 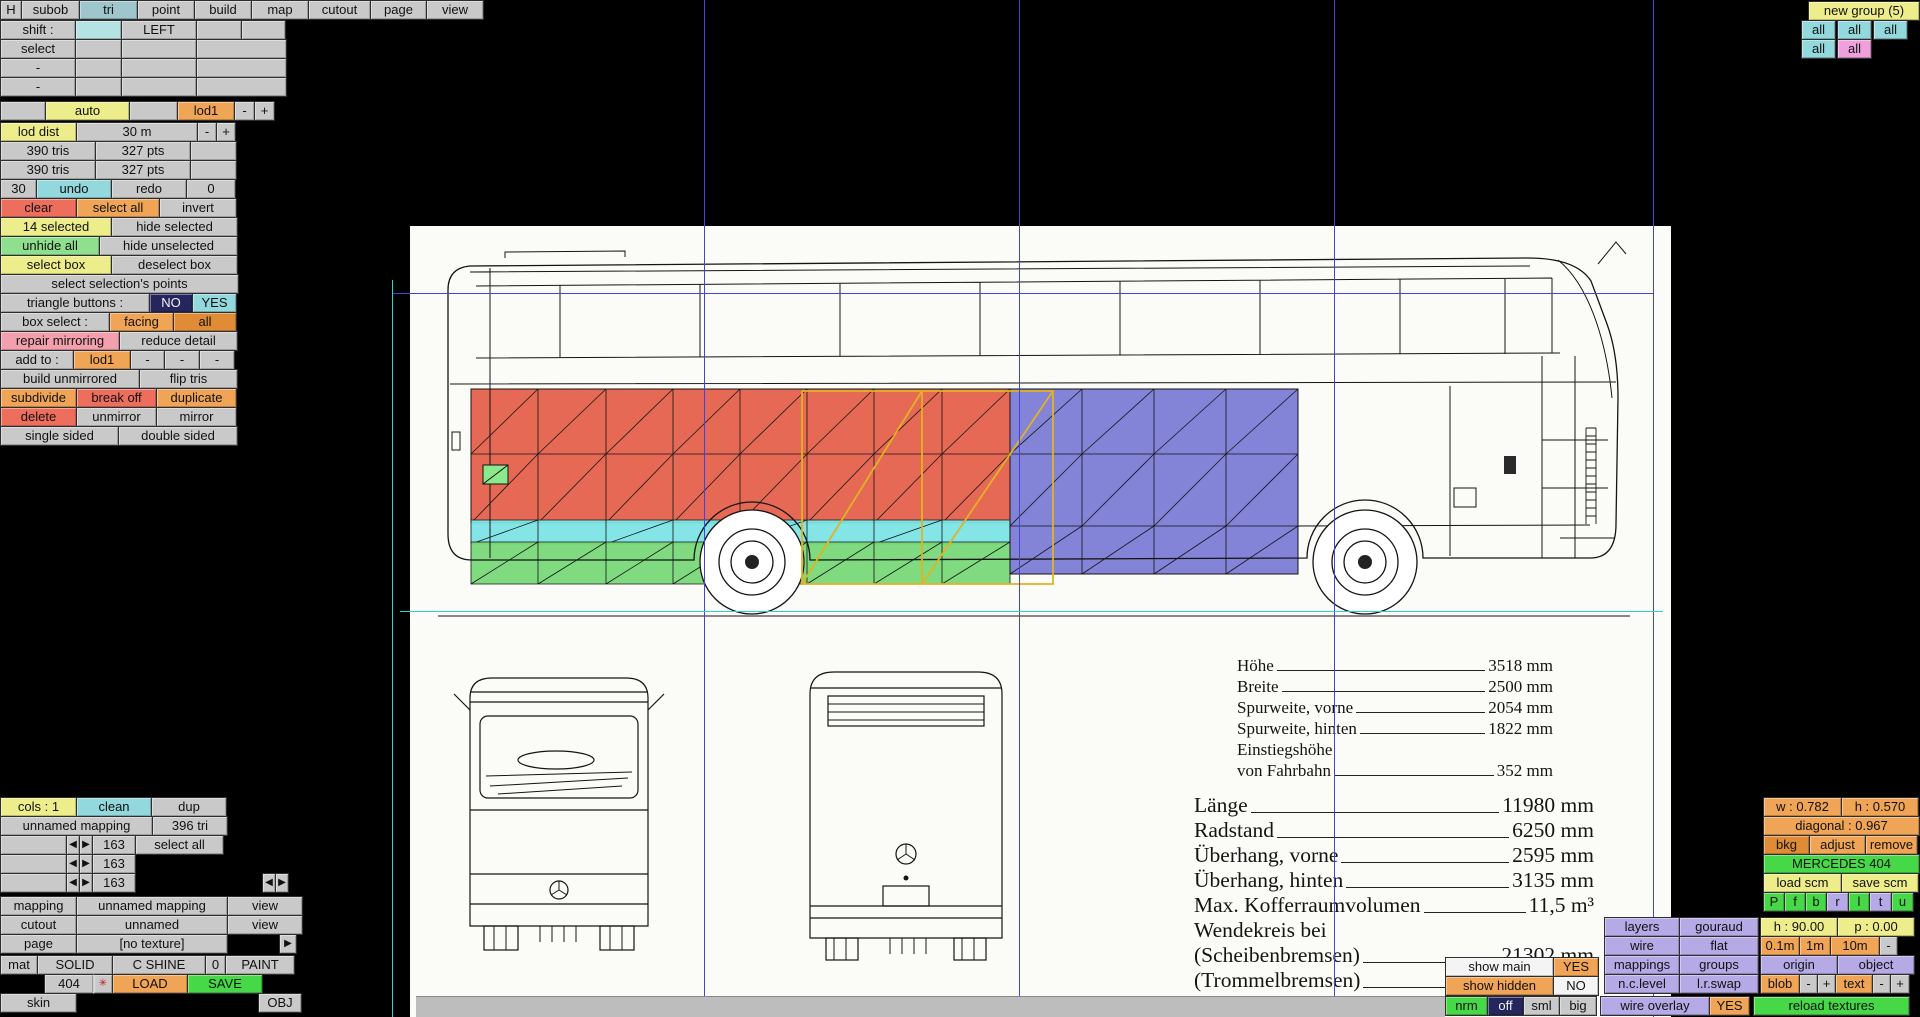 I want to click on hide-unselected: hide unselected, so click(x=168, y=246).